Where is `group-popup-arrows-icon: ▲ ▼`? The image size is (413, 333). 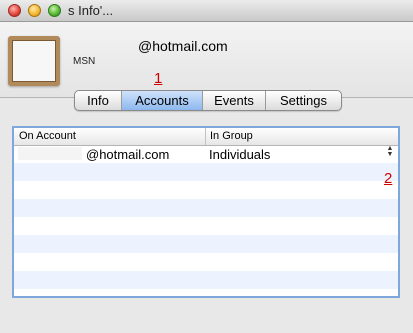
group-popup-arrows-icon: ▲ ▼ is located at coordinates (390, 152).